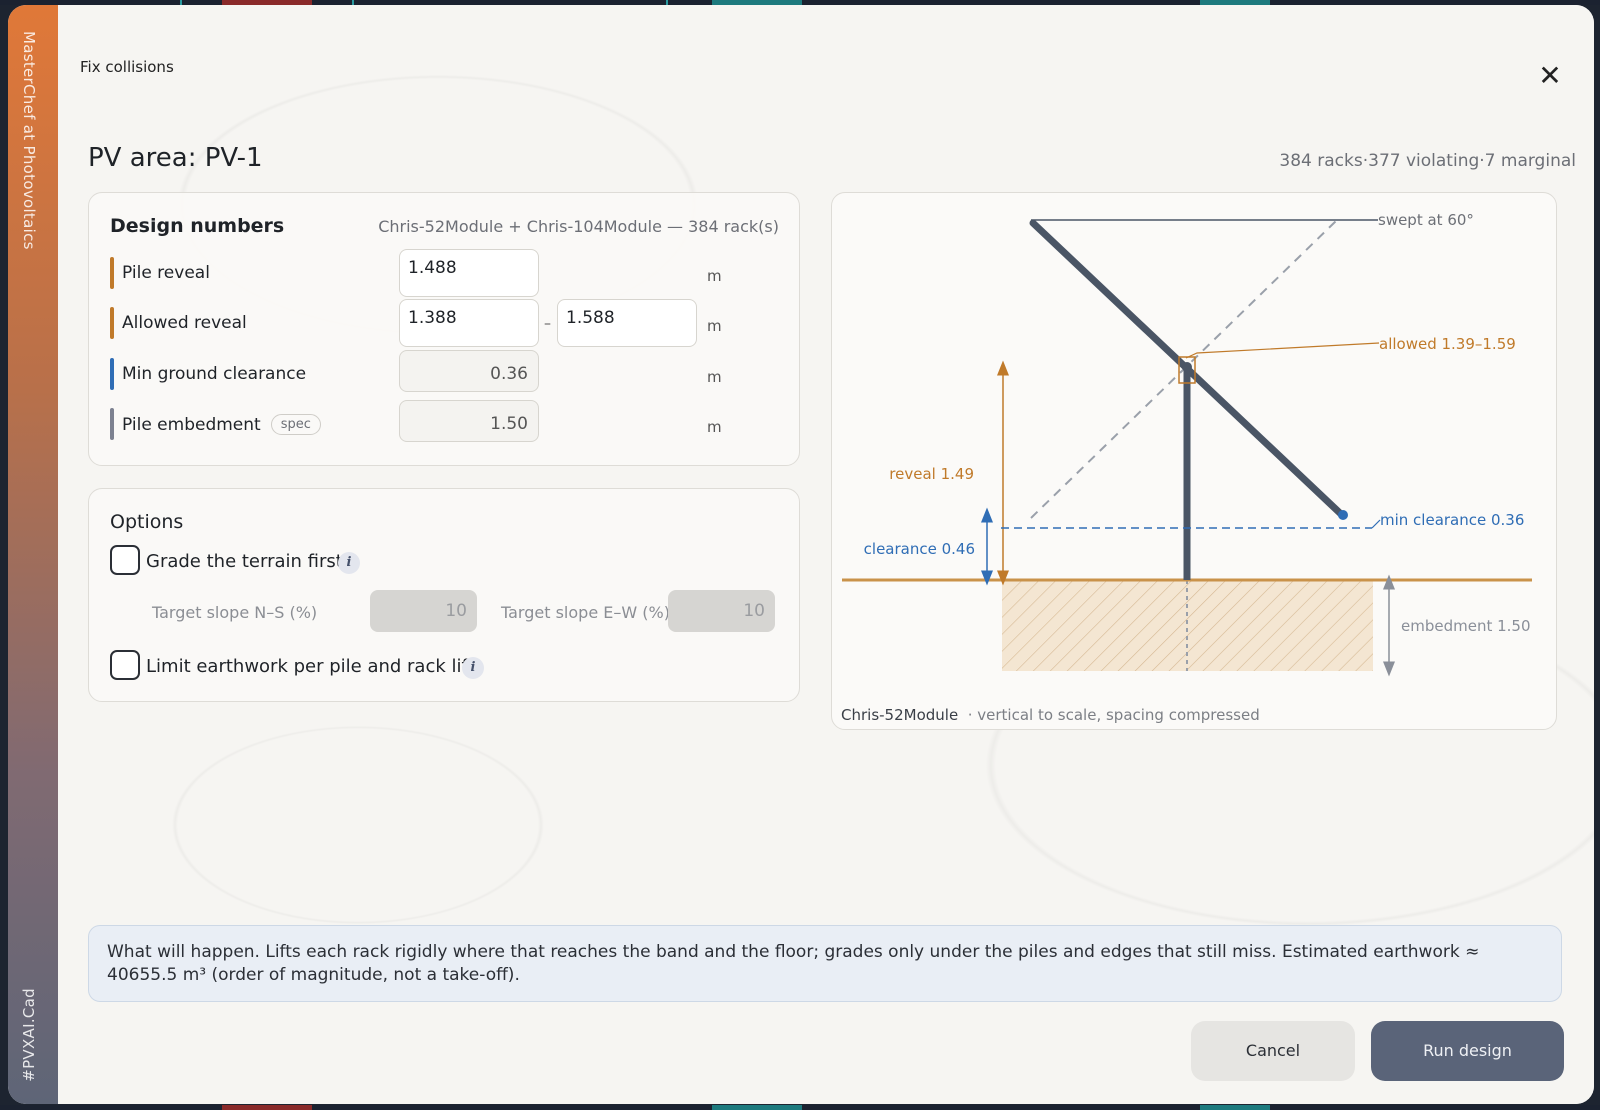  Describe the element at coordinates (29, 140) in the screenshot. I see `rail-app-name: MasterChef at Photovoltaics` at that location.